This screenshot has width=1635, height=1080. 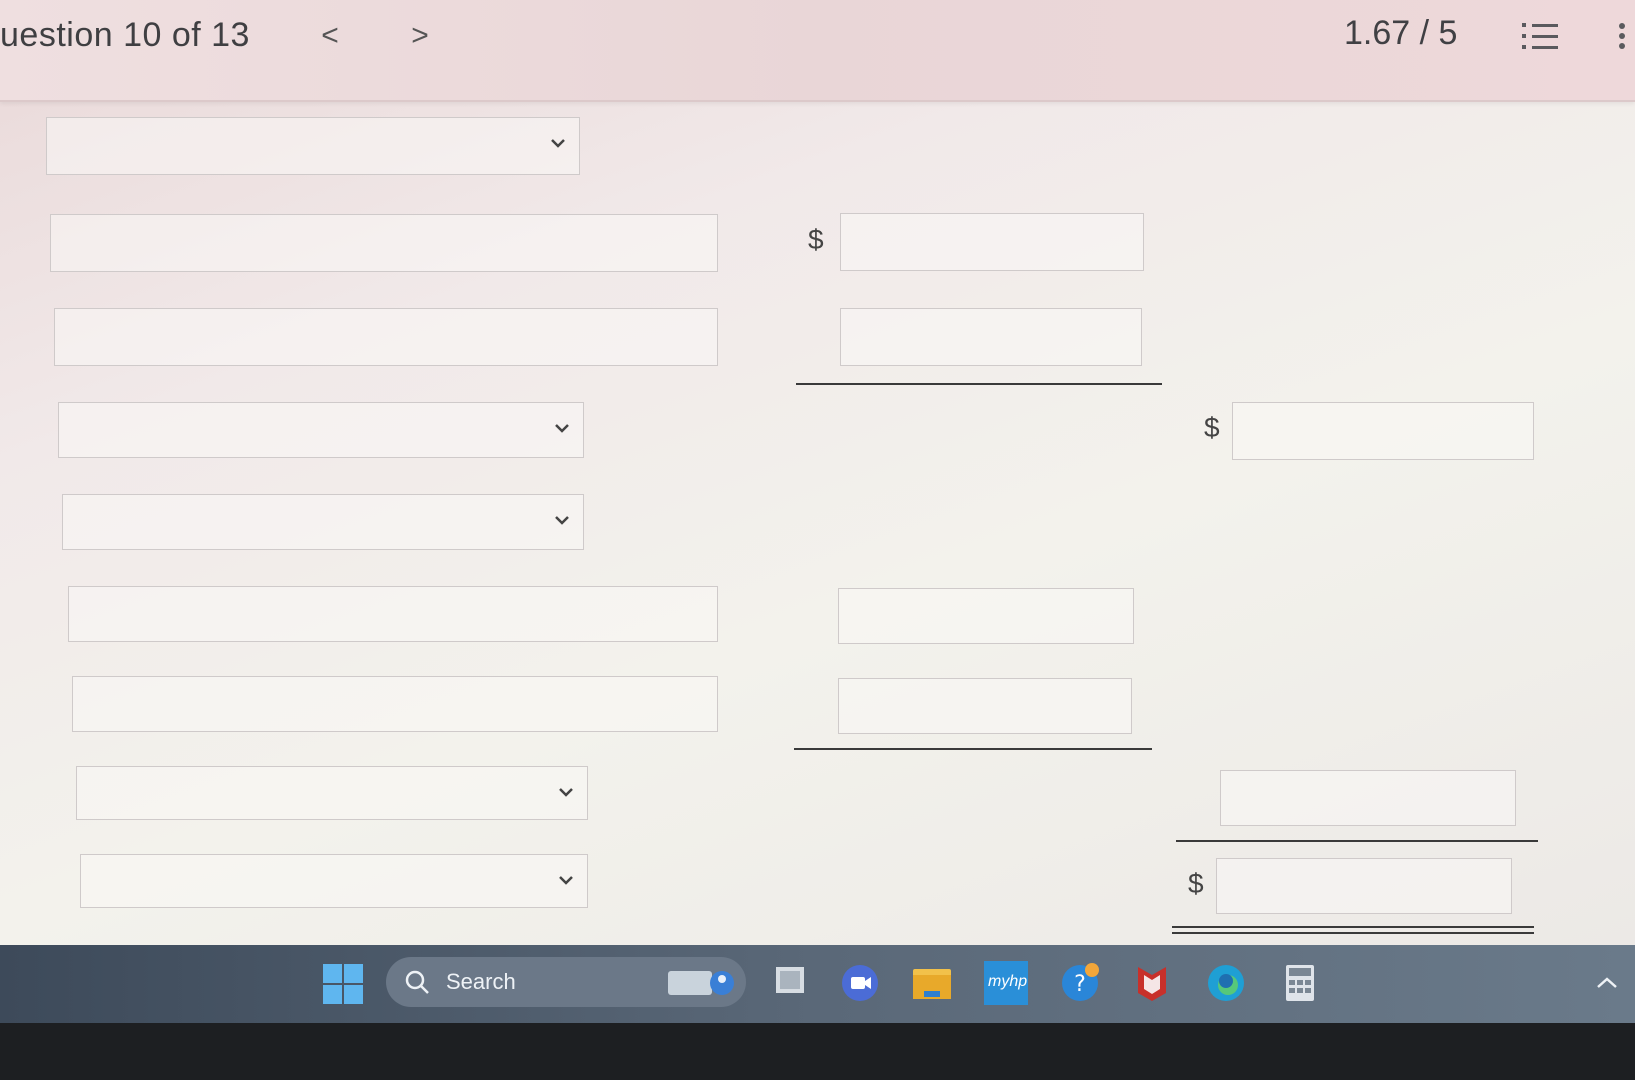 I want to click on taskbar-search-box: Search, so click(x=566, y=982).